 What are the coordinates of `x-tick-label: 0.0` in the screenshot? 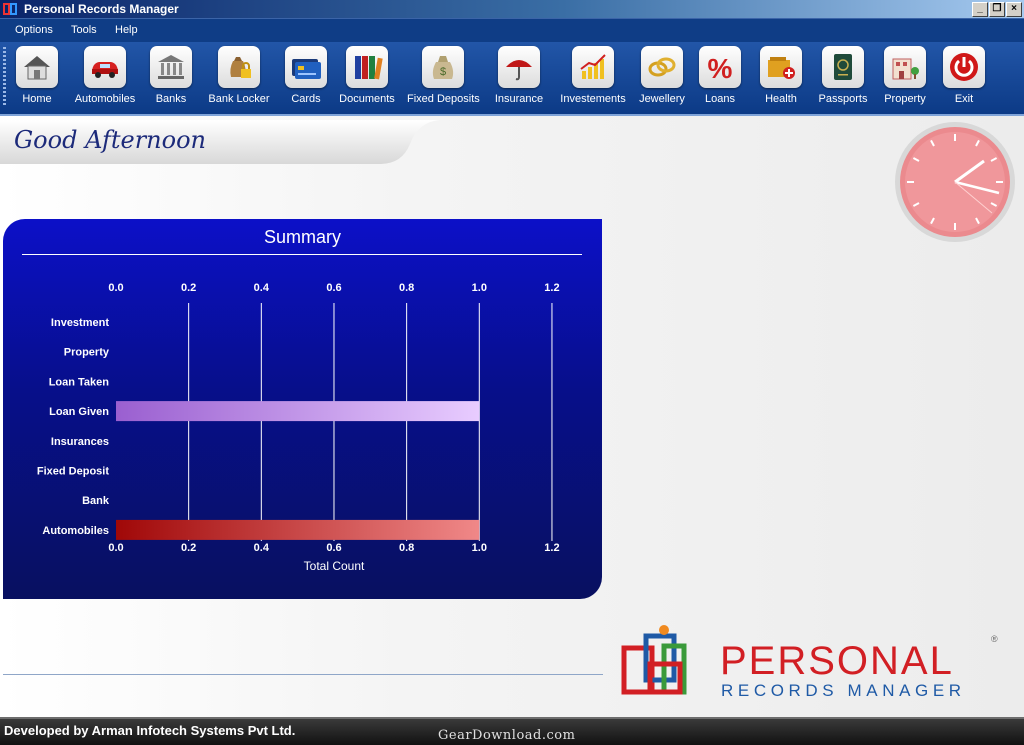 It's located at (115, 548).